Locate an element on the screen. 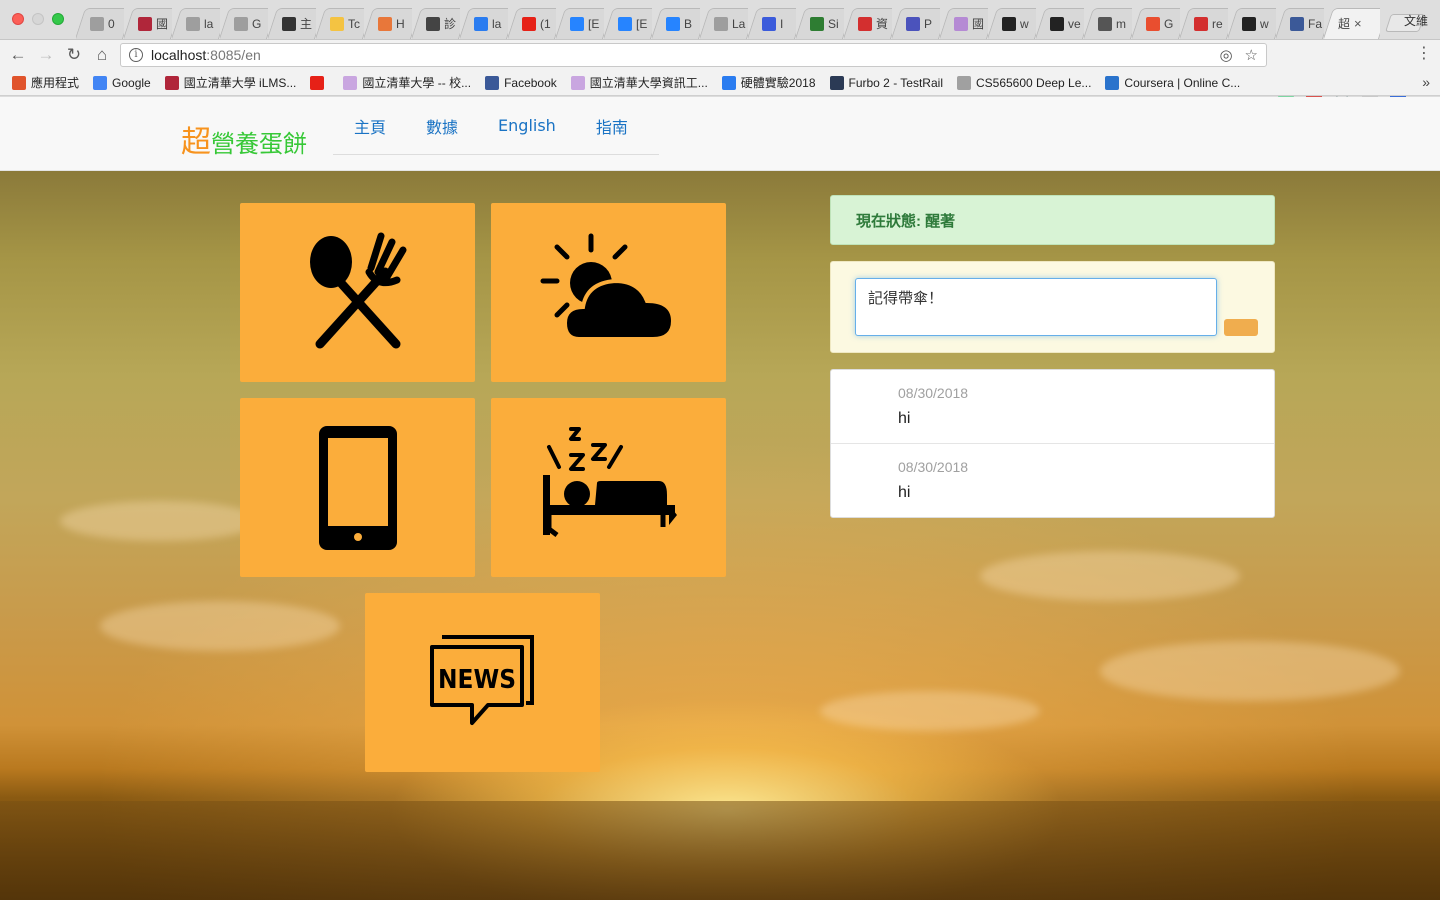  back-arrow-icon: ← is located at coordinates (18, 55).